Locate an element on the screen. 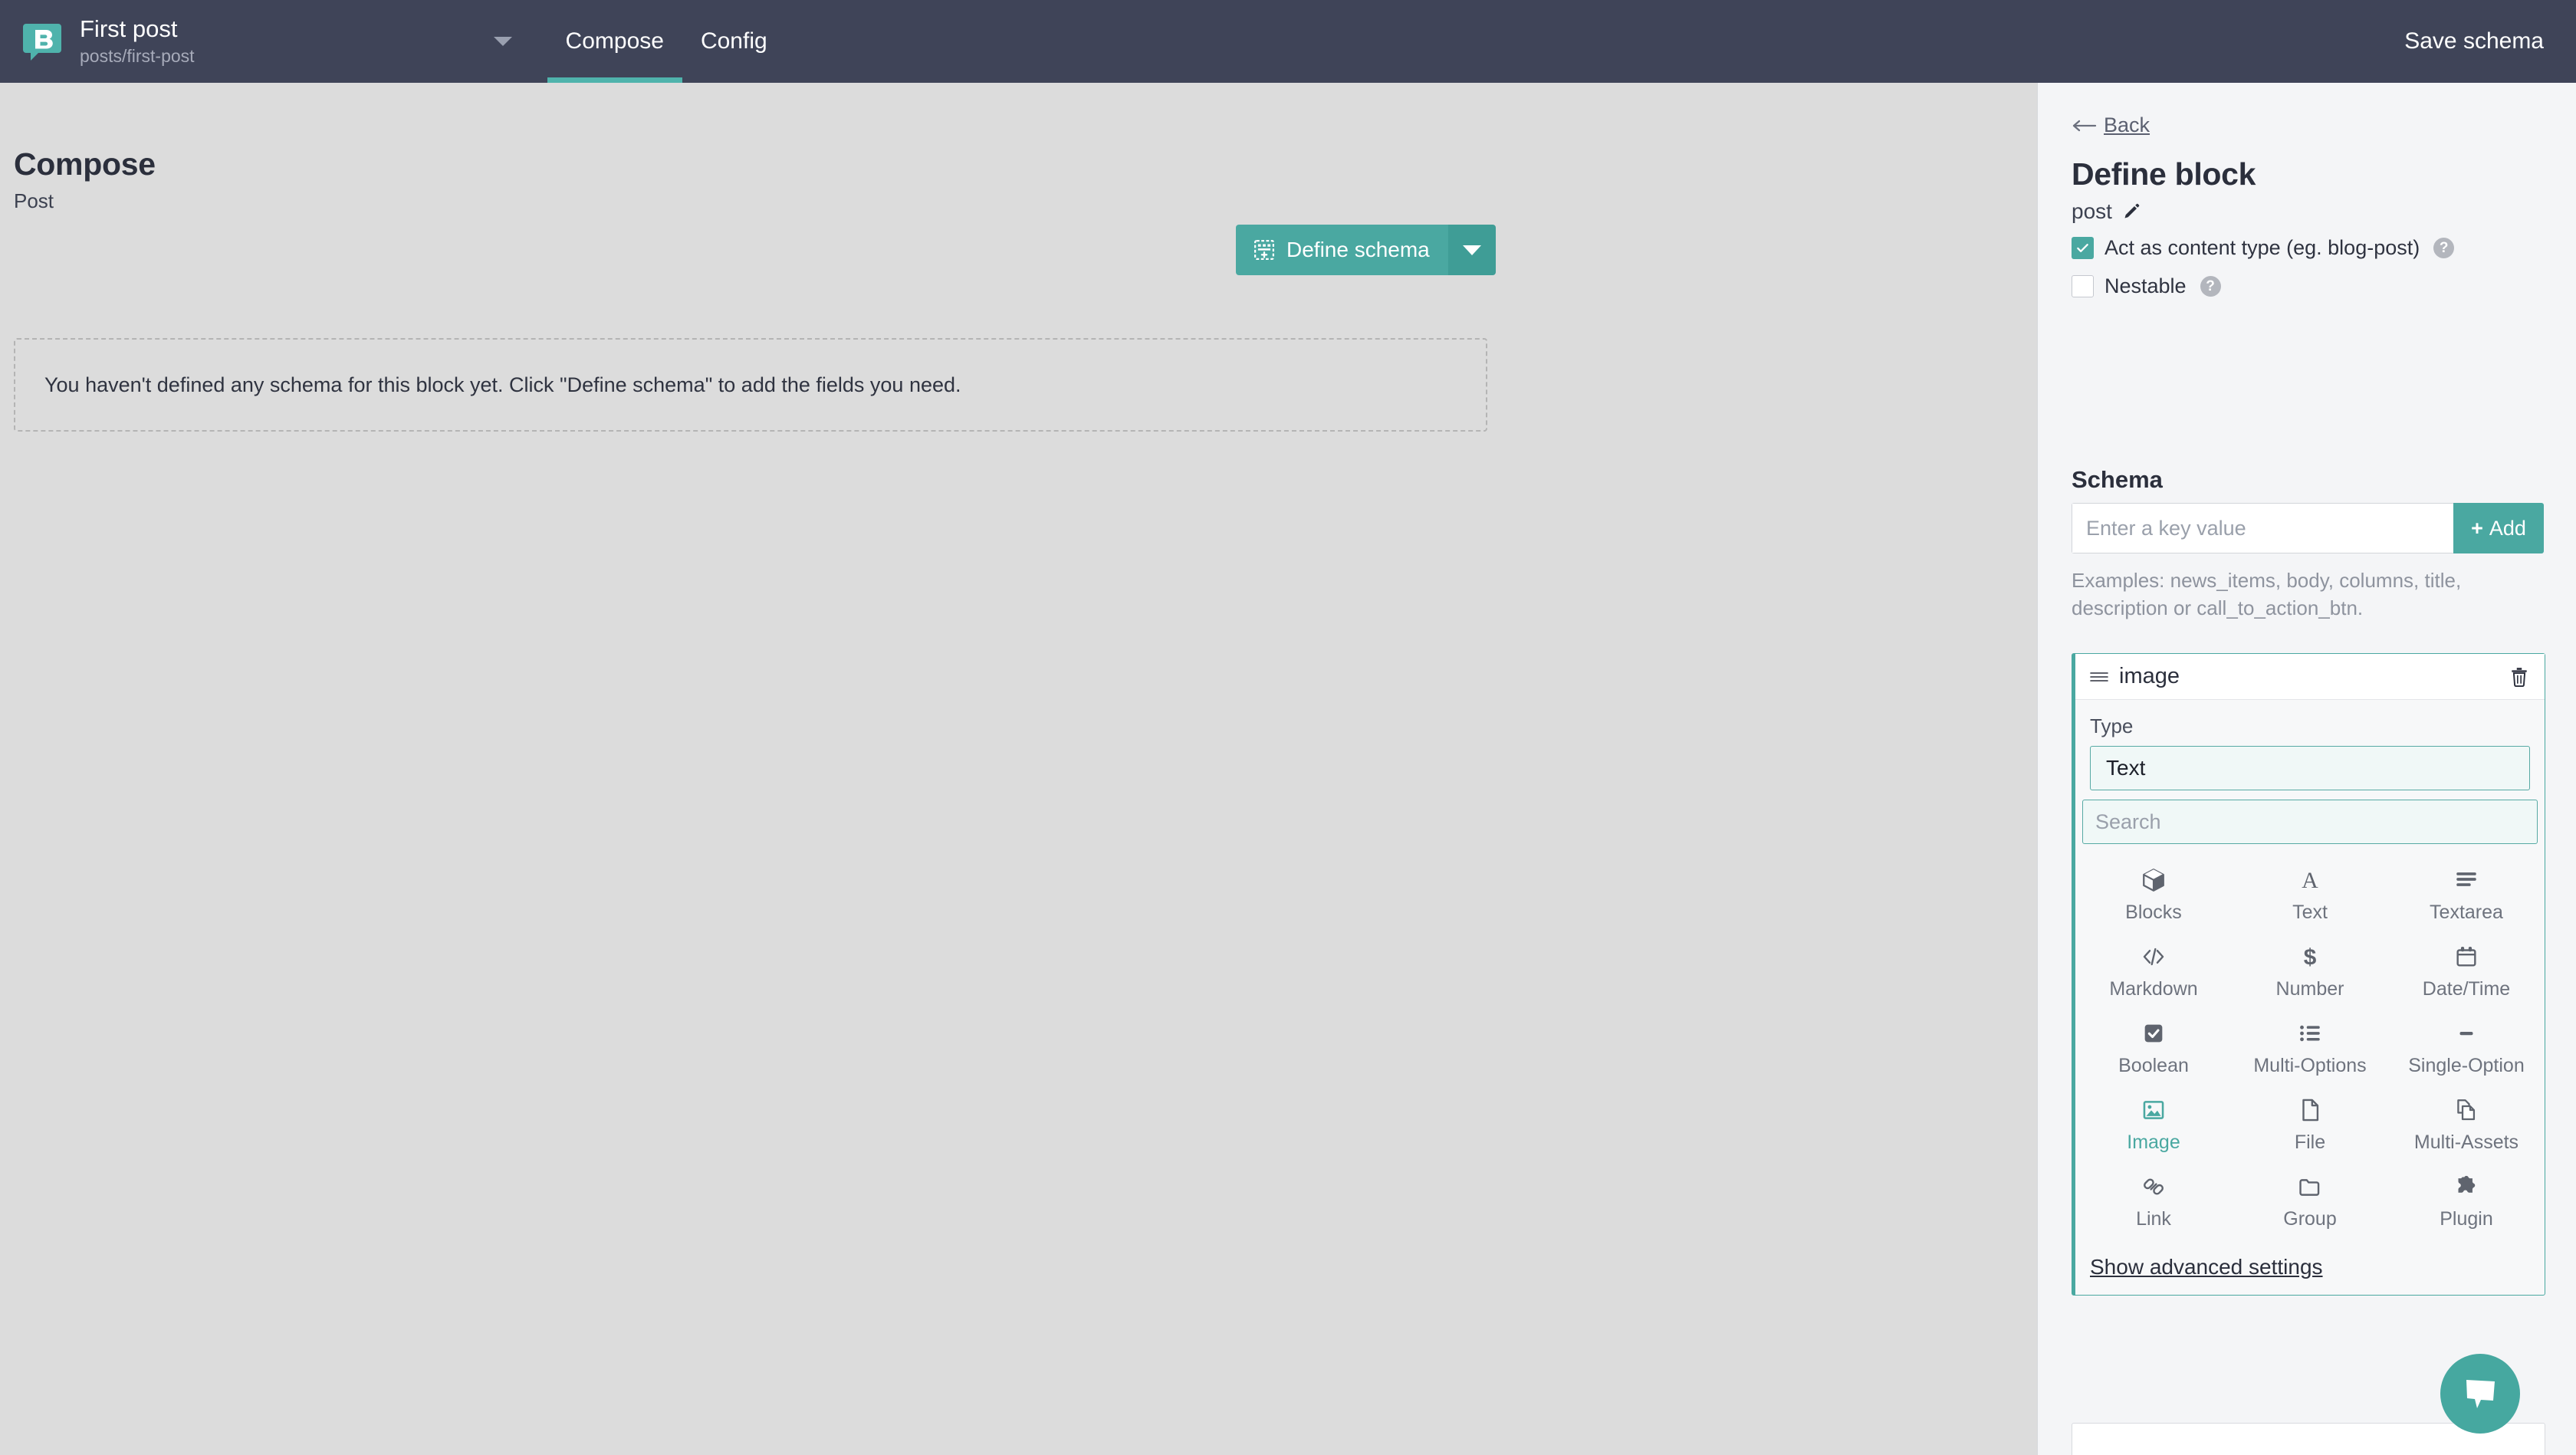  type-option-markdown: Markdown is located at coordinates (2154, 972).